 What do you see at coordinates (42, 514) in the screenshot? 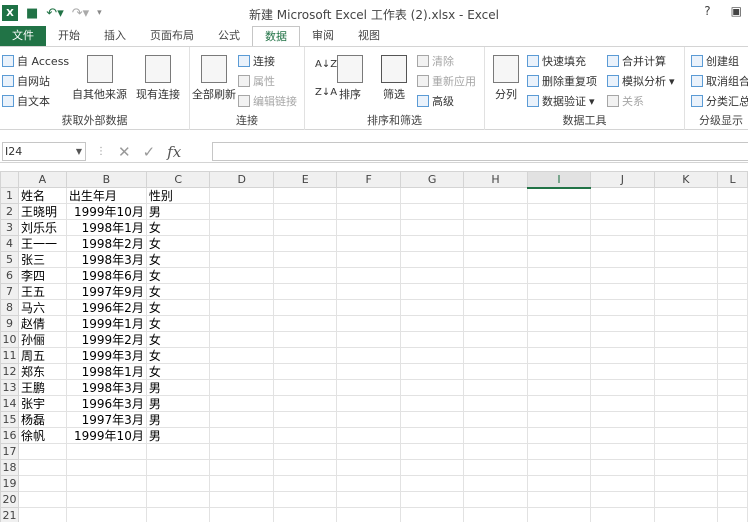
I see `cell-a21` at bounding box center [42, 514].